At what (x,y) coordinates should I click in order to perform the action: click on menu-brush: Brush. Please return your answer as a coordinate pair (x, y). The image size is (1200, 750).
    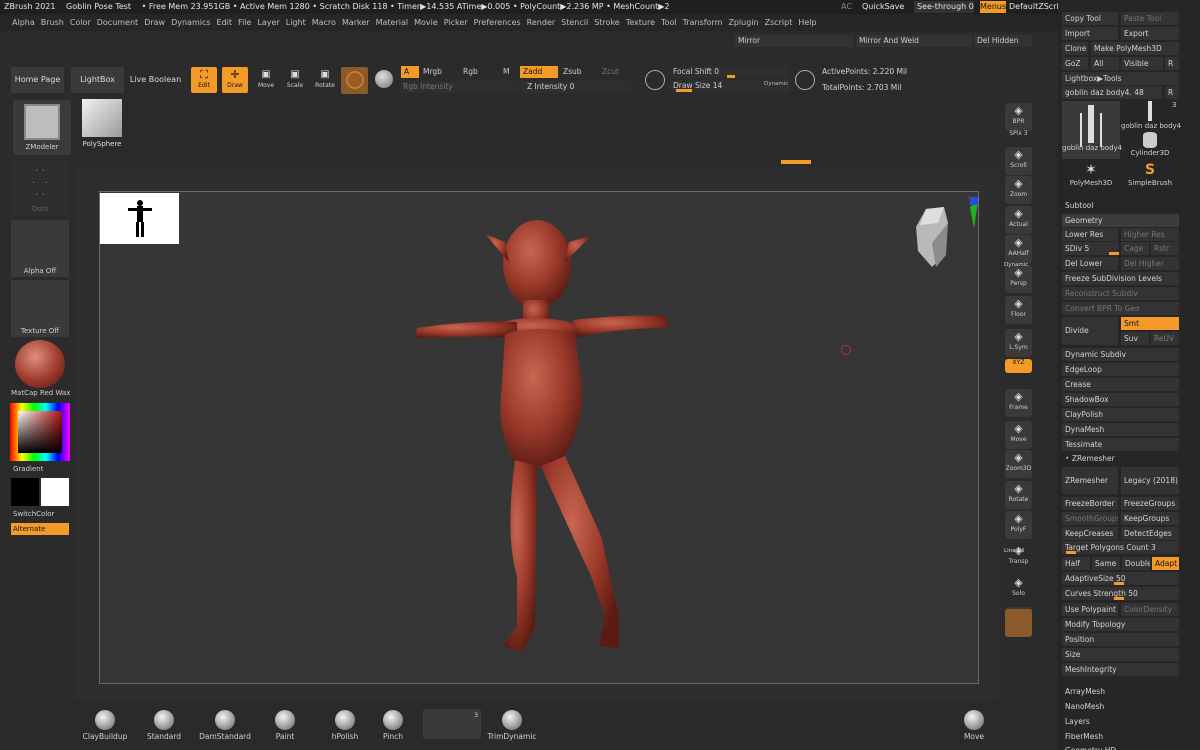
    Looking at the image, I should click on (52, 22).